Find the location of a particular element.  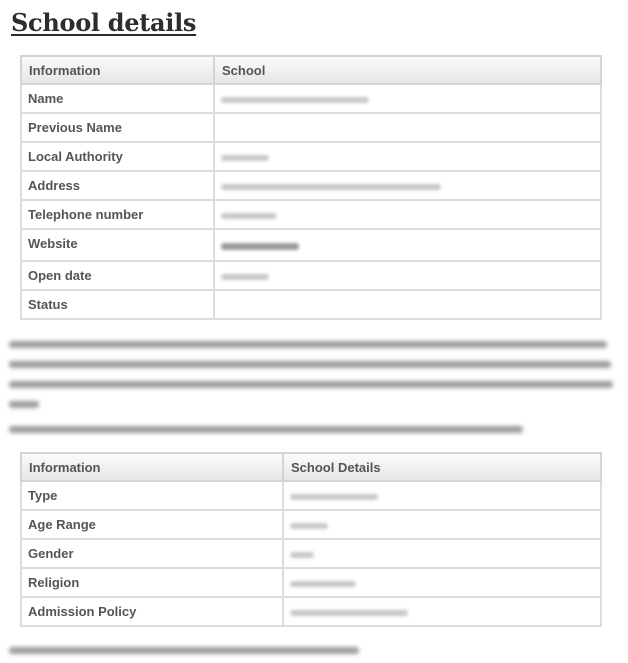

table-row: Type is located at coordinates (311, 495).